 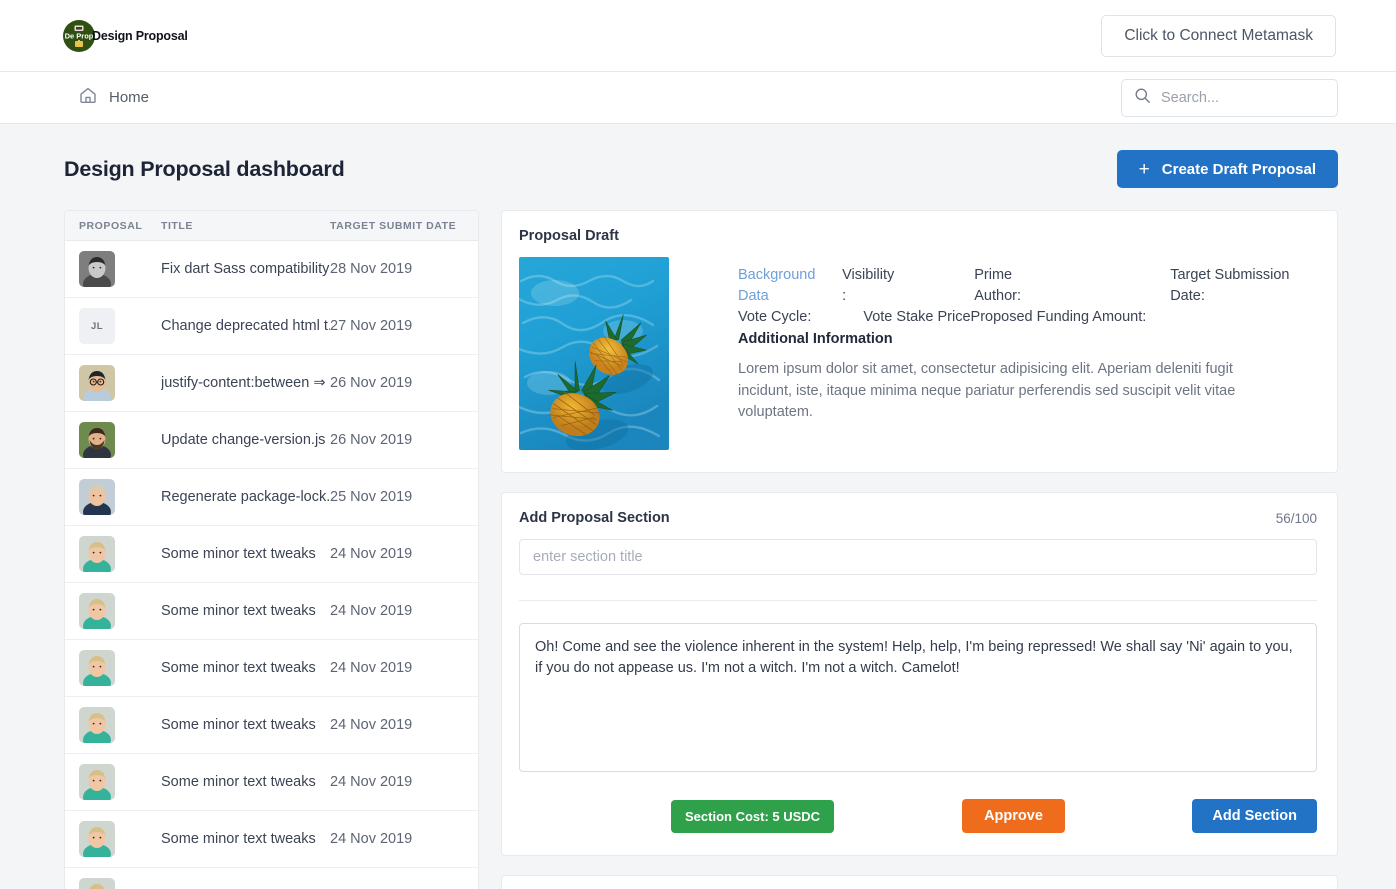 What do you see at coordinates (918, 816) in the screenshot?
I see `section-action-row: Section Cost: 5 USDC Approve Add Section` at bounding box center [918, 816].